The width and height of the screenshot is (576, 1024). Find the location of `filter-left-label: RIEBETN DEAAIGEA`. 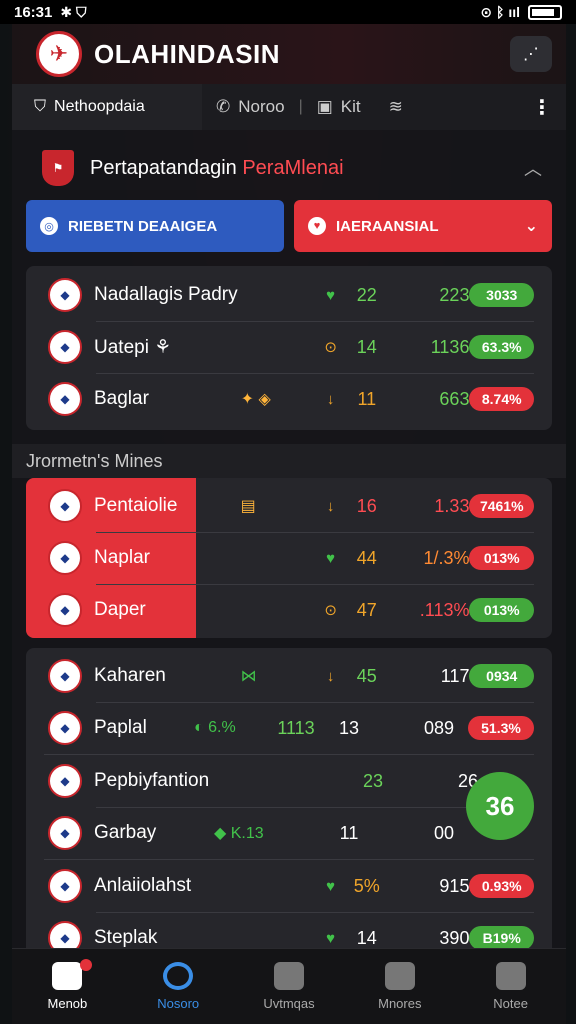

filter-left-label: RIEBETN DEAAIGEA is located at coordinates (143, 226).